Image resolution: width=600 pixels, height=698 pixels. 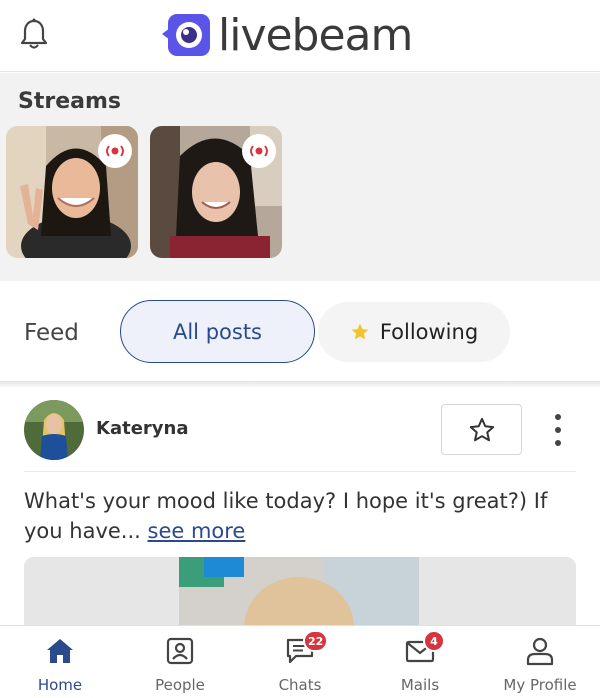 I want to click on tab-following: Following, so click(x=414, y=332).